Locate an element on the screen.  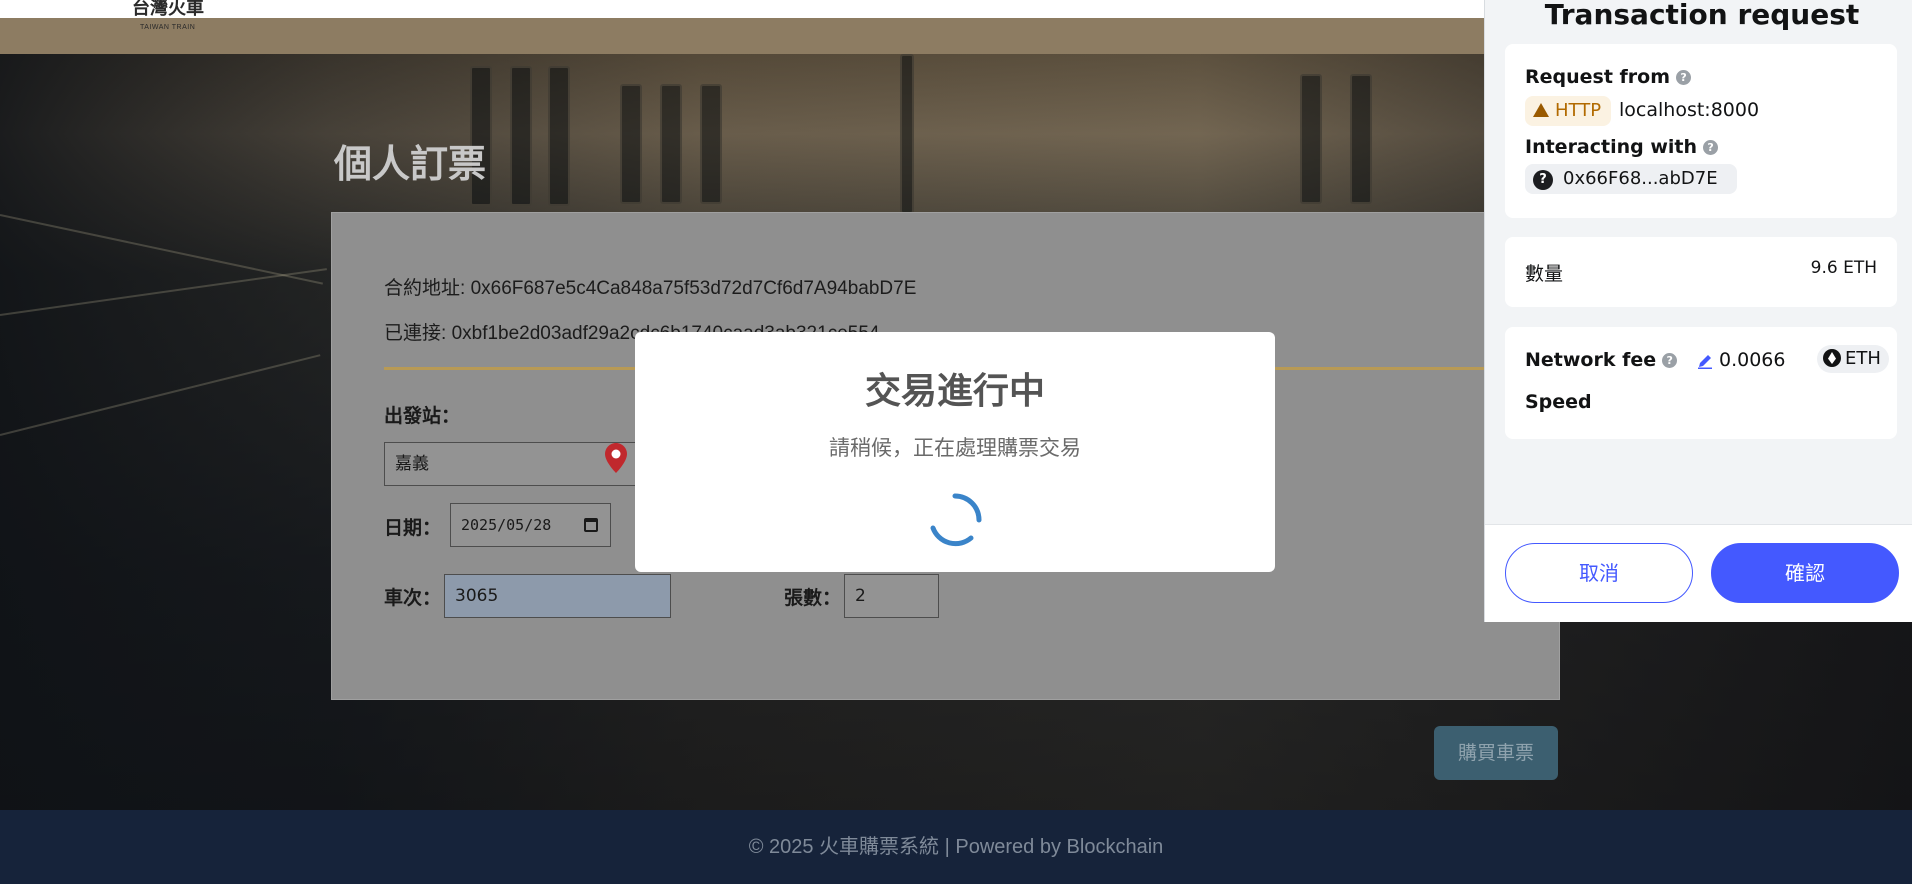
network-fee-text: Network fee is located at coordinates (1591, 360).